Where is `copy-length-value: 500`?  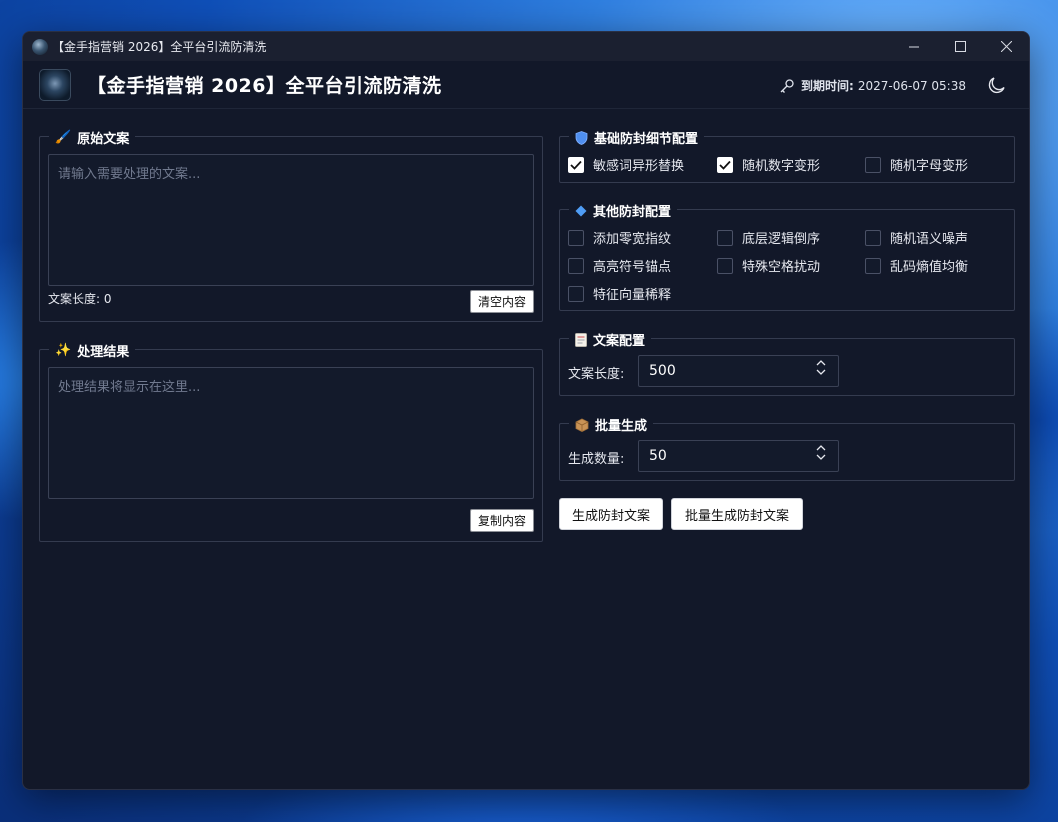
copy-length-value: 500 is located at coordinates (662, 371).